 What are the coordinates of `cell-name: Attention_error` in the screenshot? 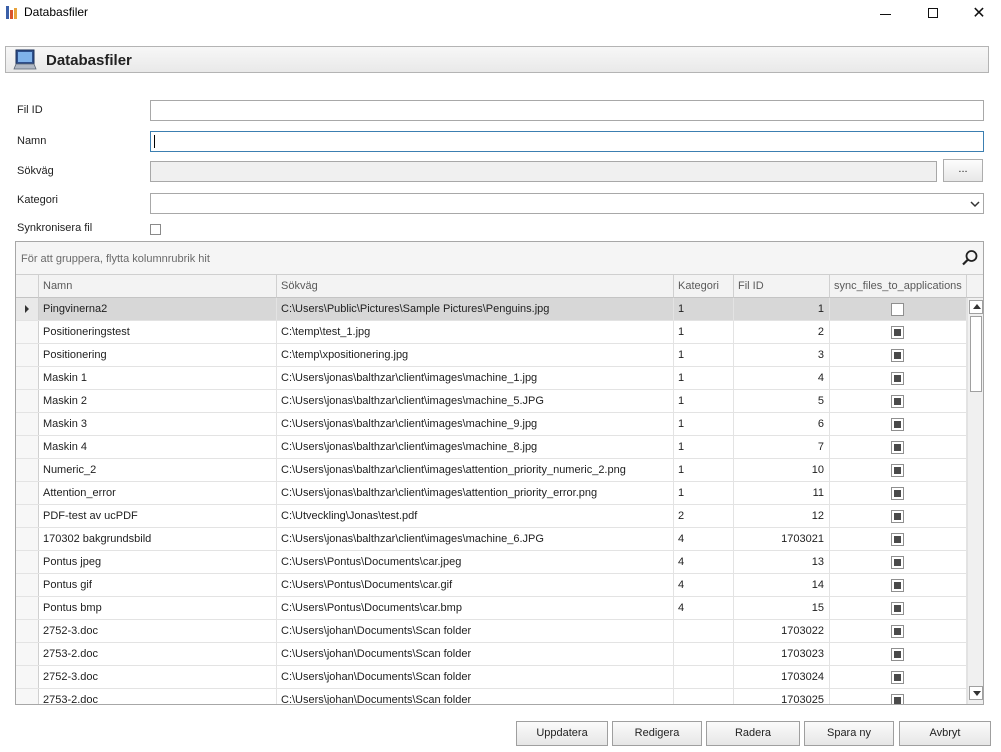 It's located at (158, 493).